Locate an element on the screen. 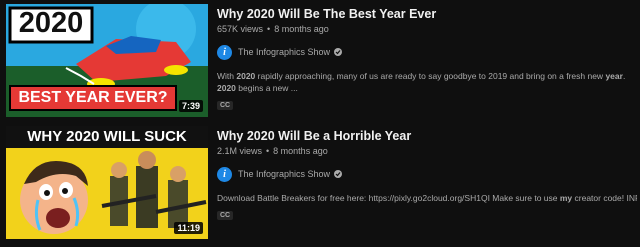 Image resolution: width=640 pixels, height=247 pixels. video-meta: 2.1M views • 8 months ago is located at coordinates (427, 151).